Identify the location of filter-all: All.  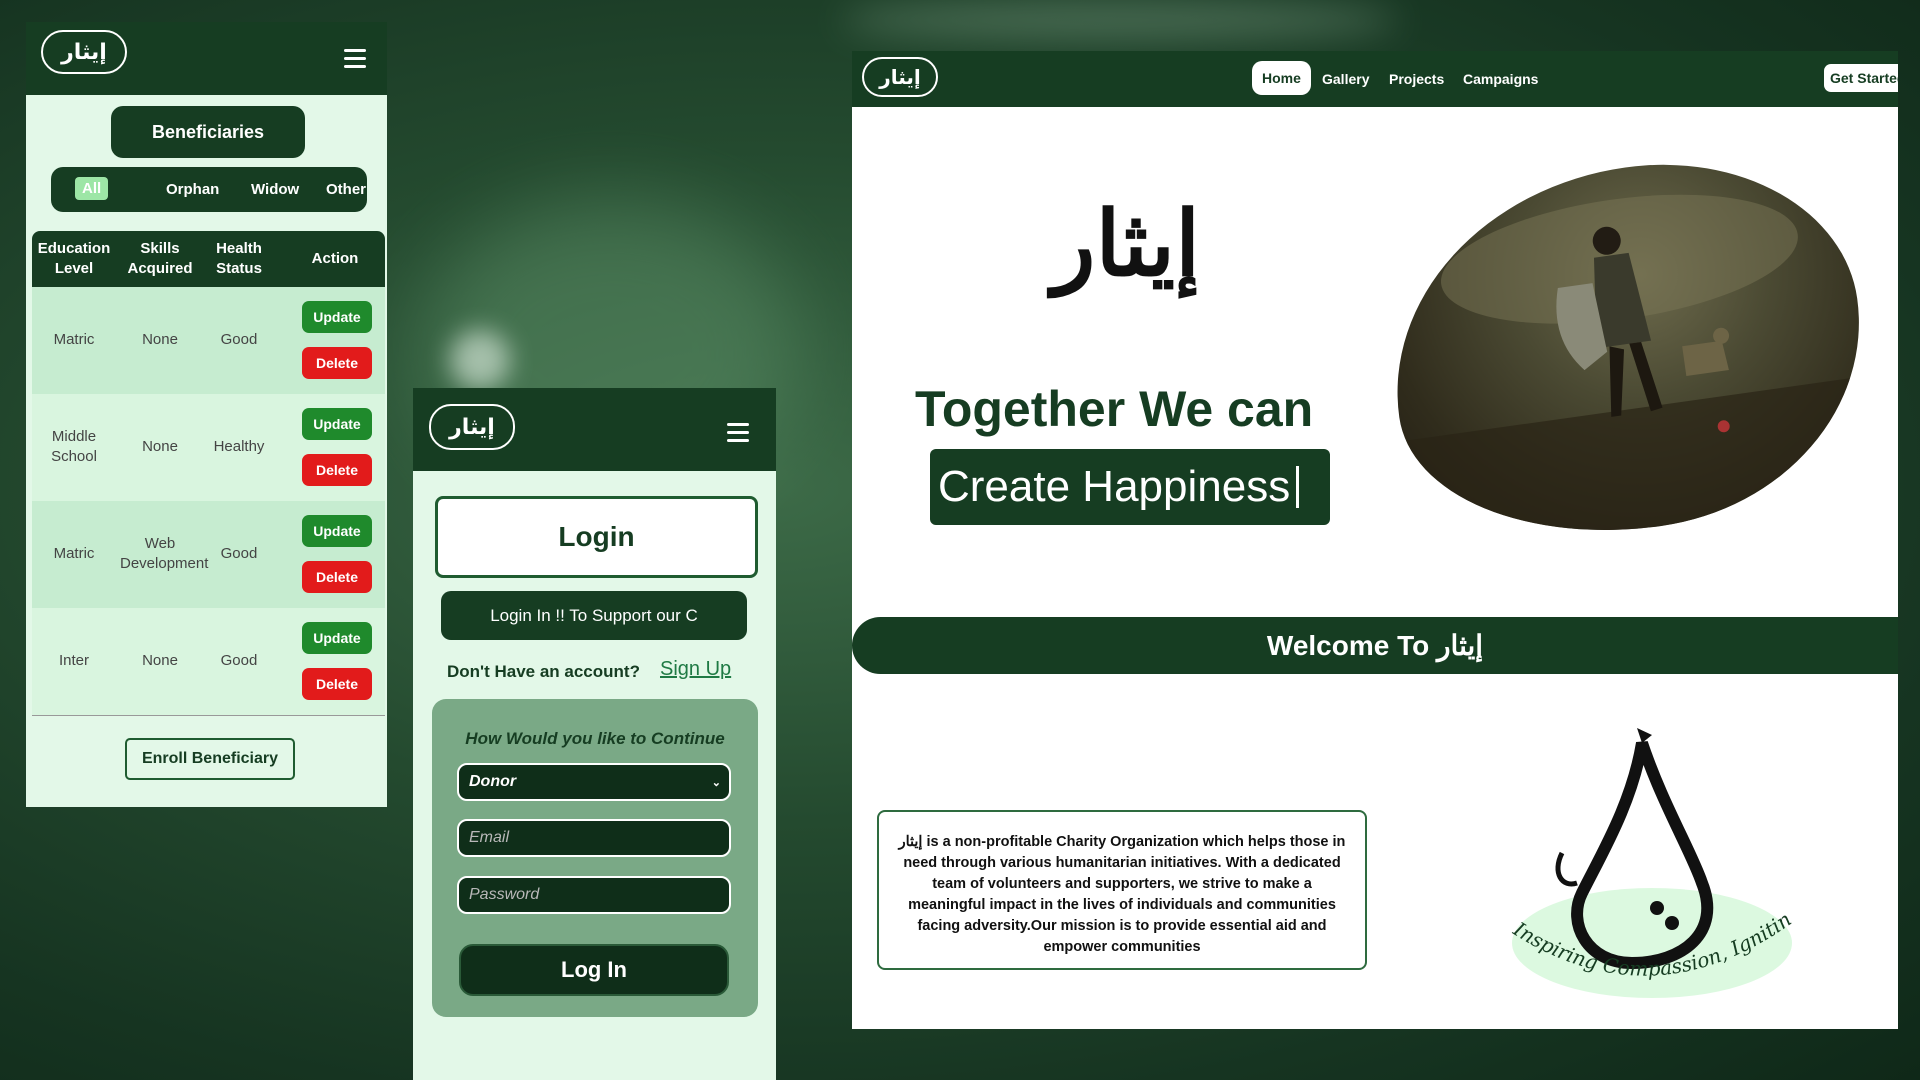
(92, 188).